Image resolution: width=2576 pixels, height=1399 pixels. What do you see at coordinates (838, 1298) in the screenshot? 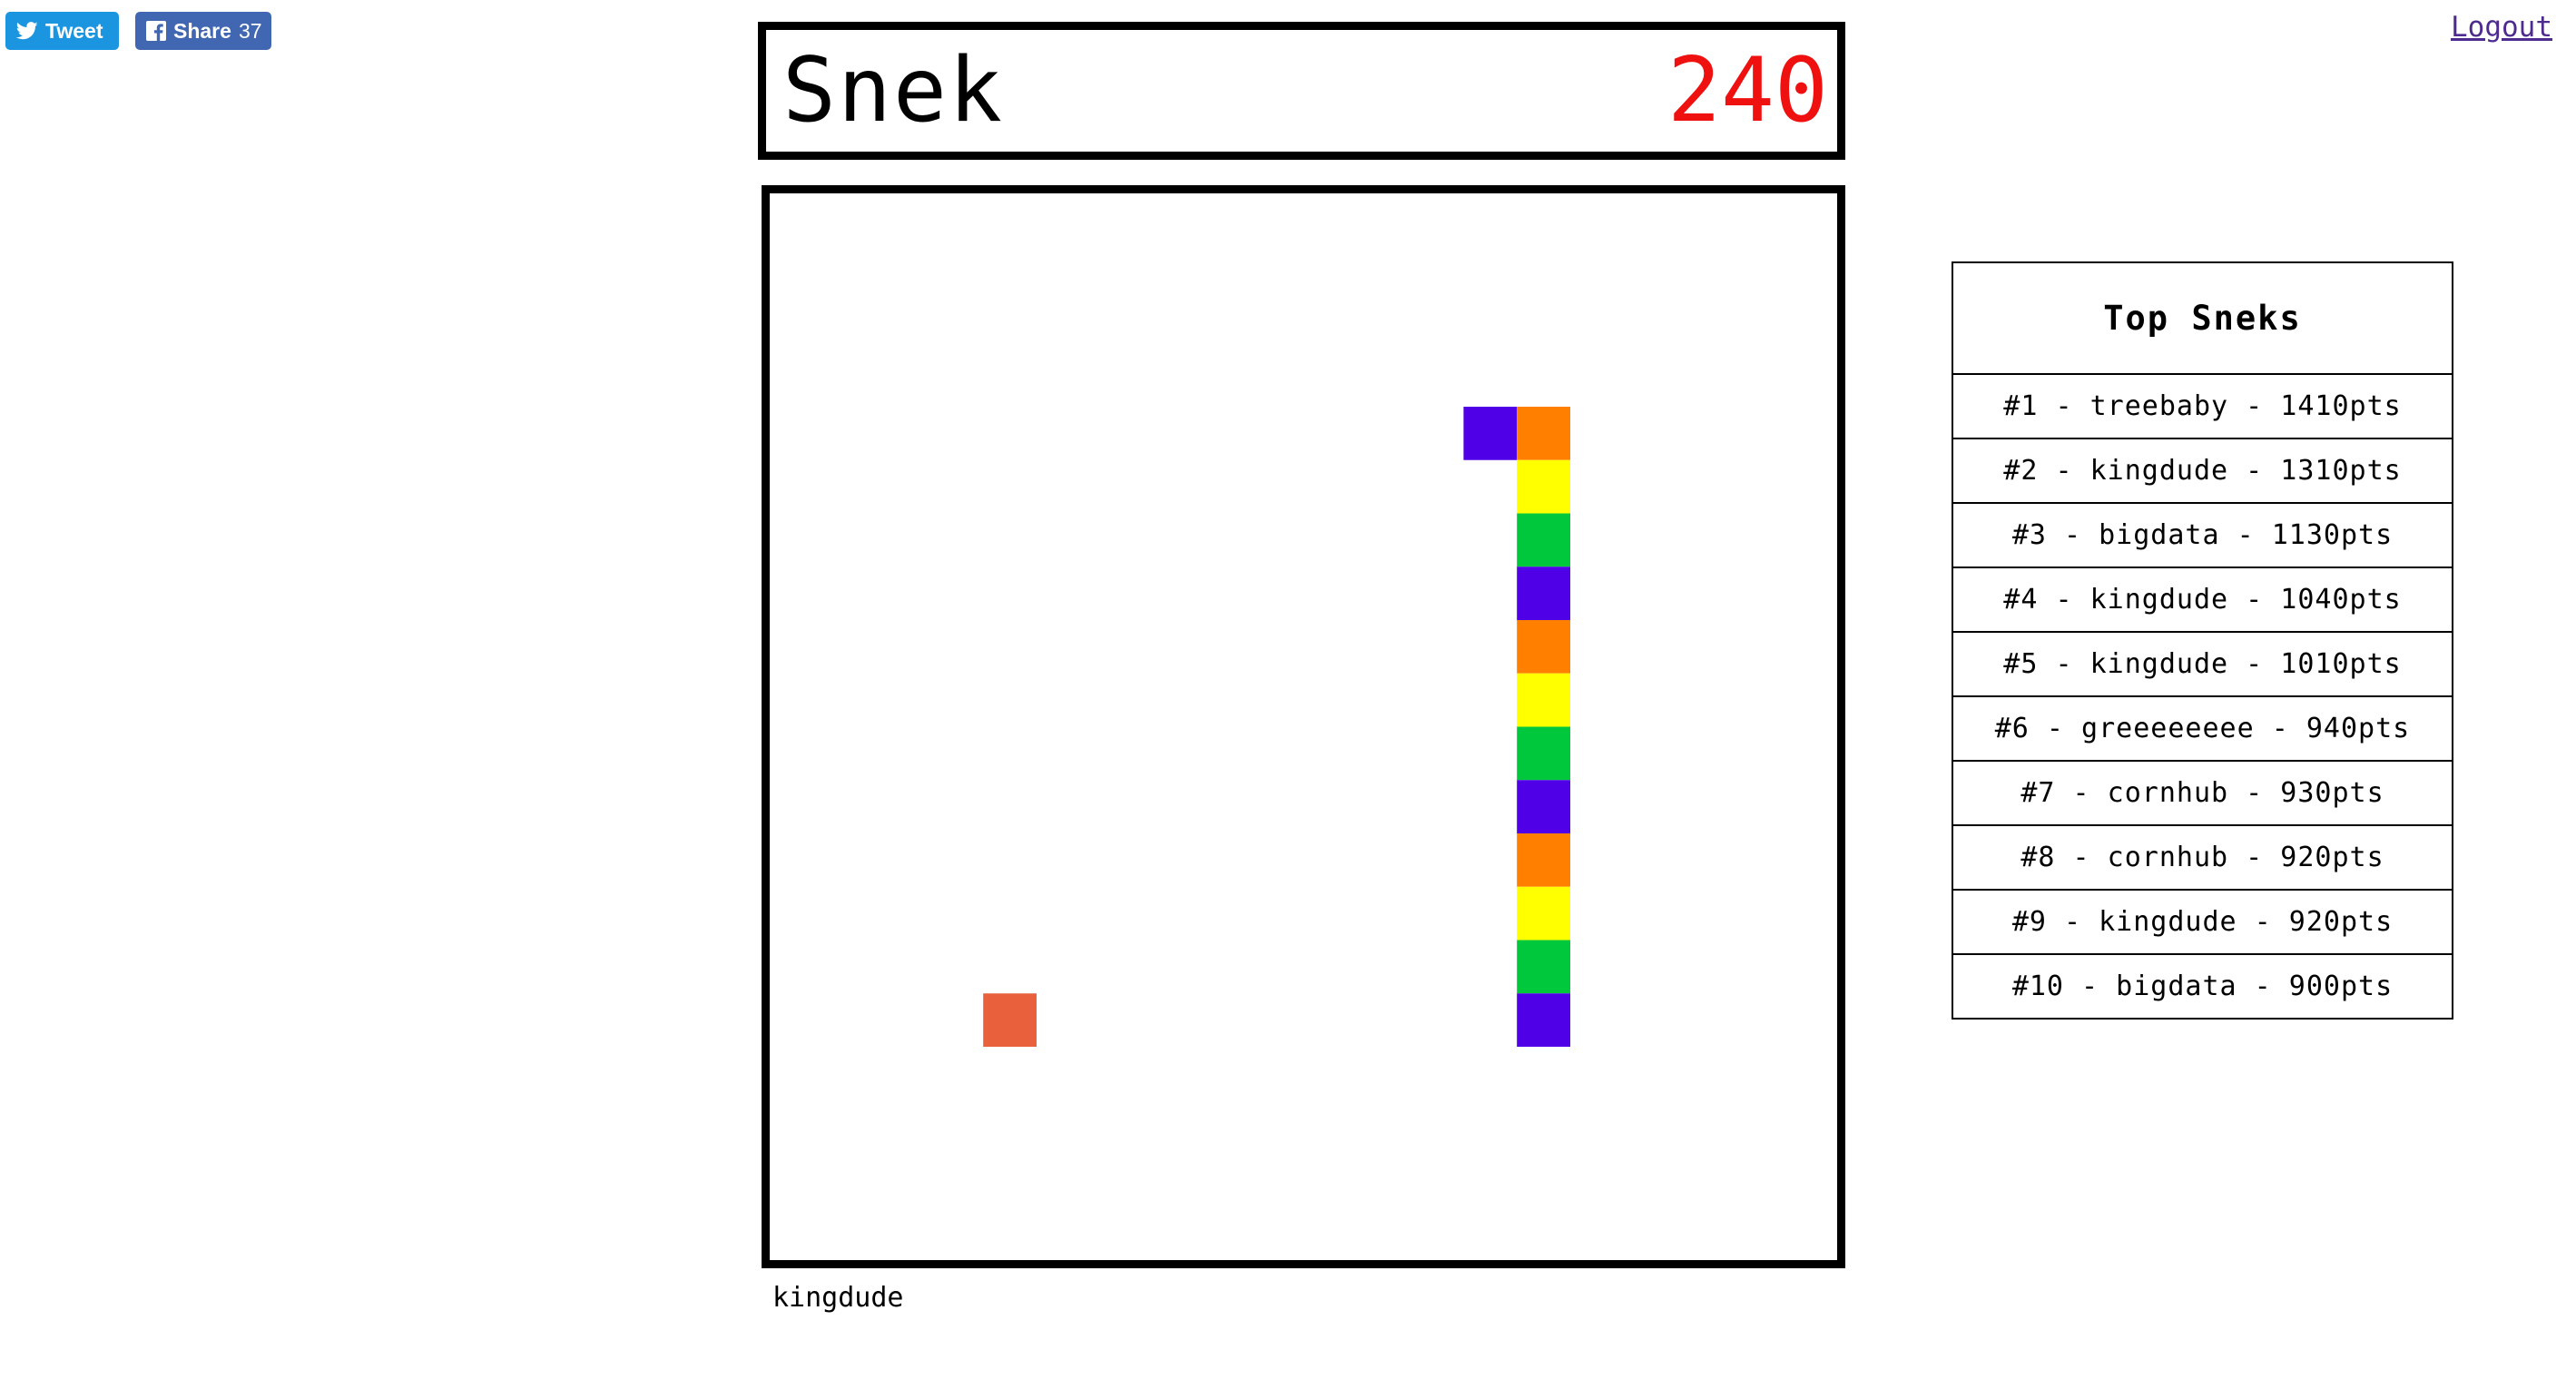
I see `player-name: kingdude` at bounding box center [838, 1298].